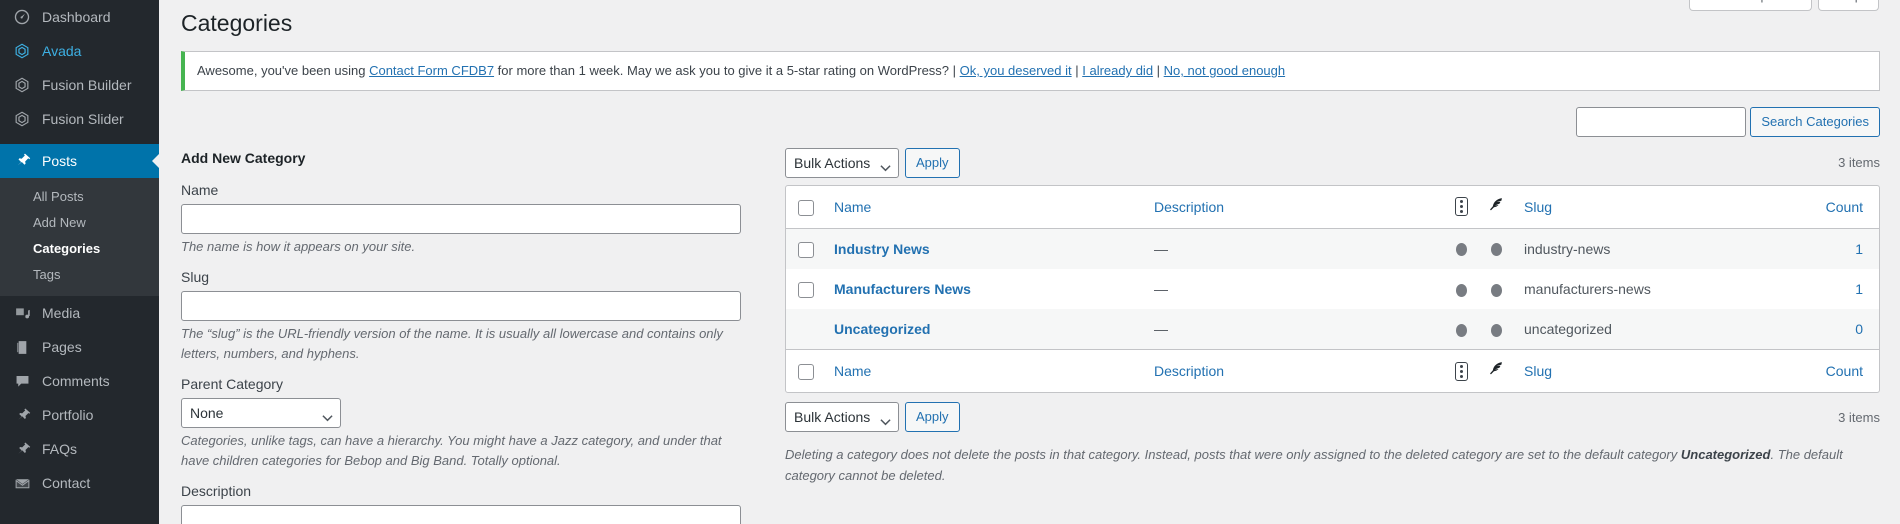  Describe the element at coordinates (1661, 121) in the screenshot. I see `search-input` at that location.